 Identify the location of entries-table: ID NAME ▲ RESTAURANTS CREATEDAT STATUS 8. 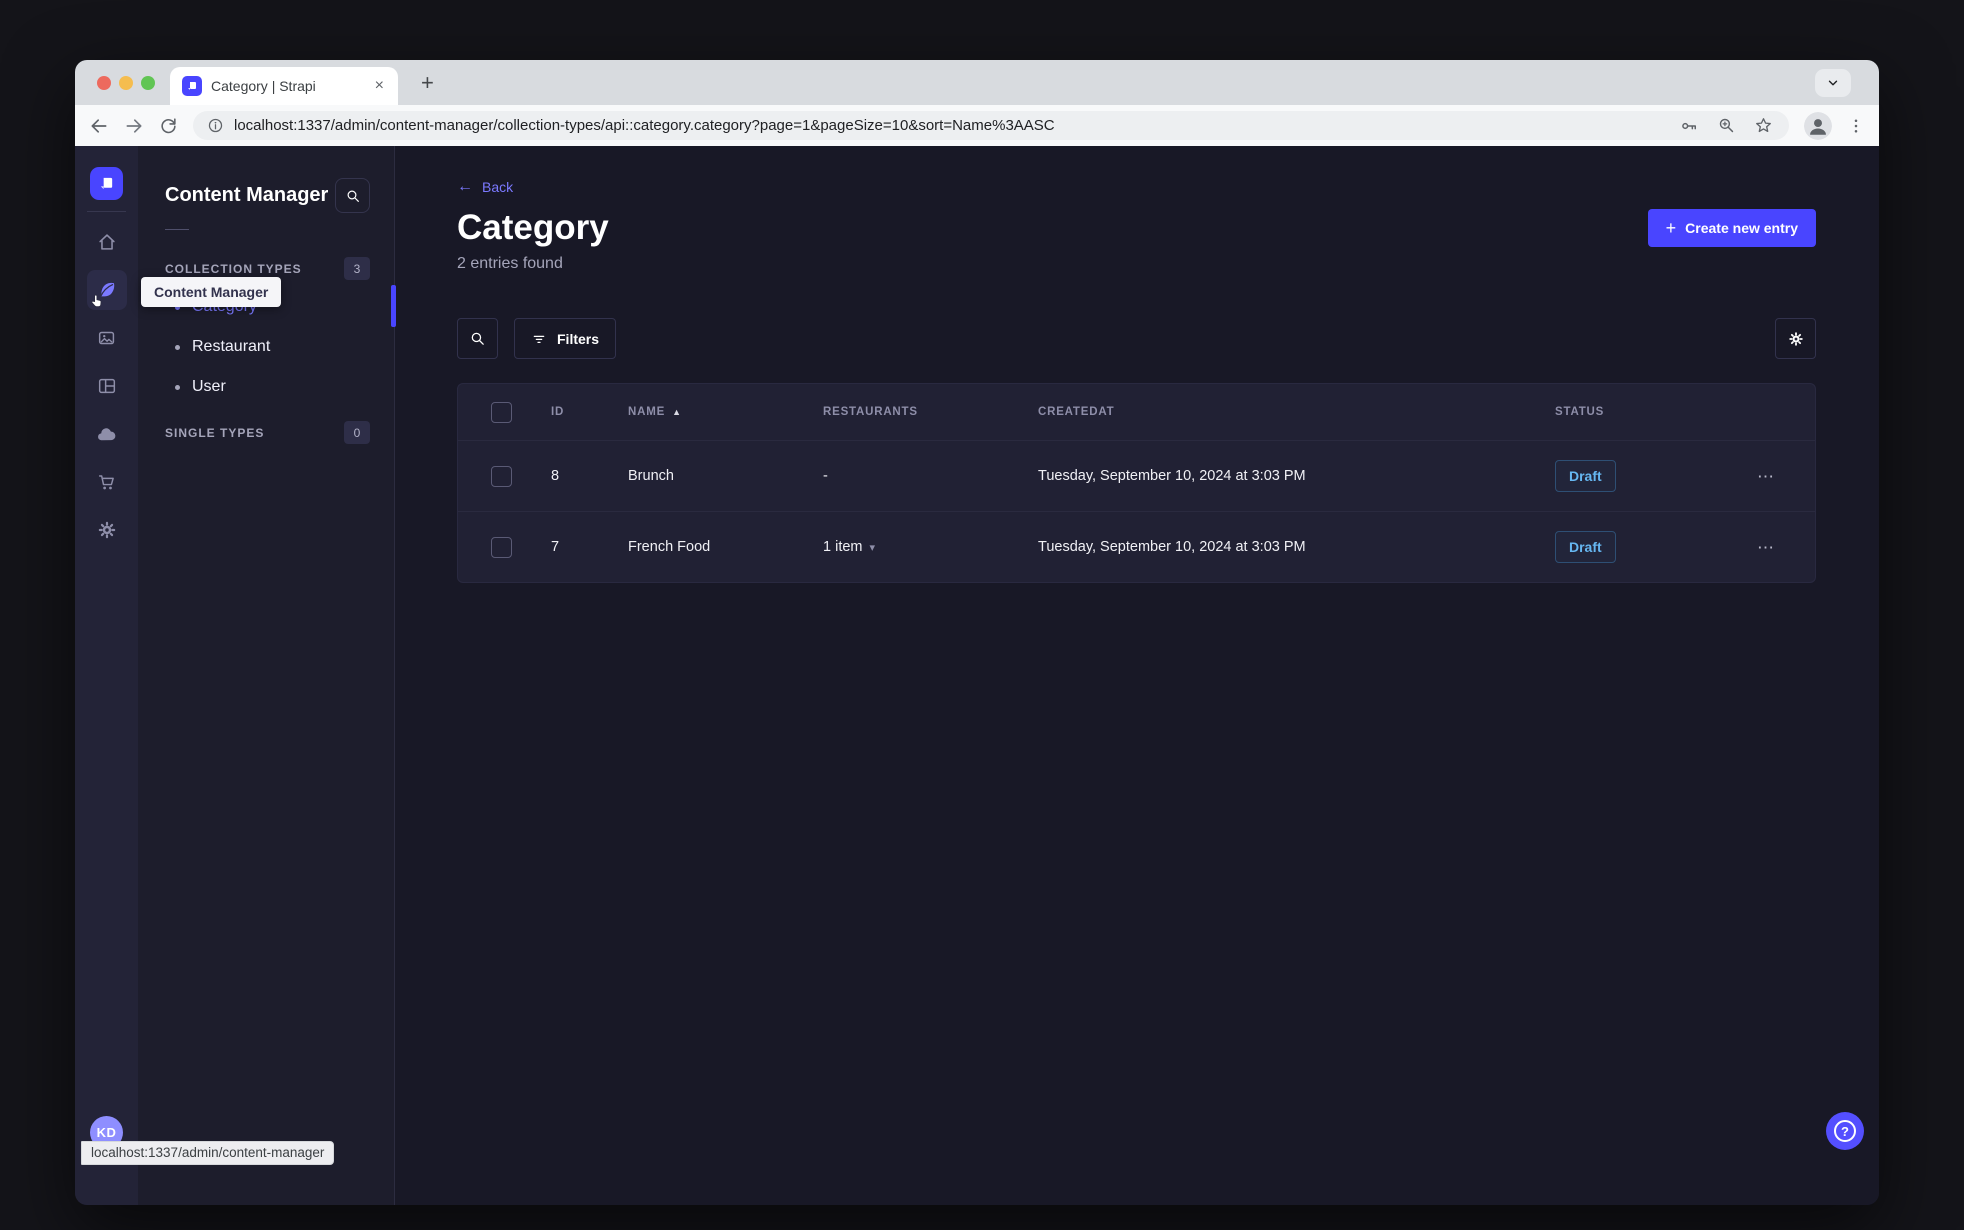
(1136, 483).